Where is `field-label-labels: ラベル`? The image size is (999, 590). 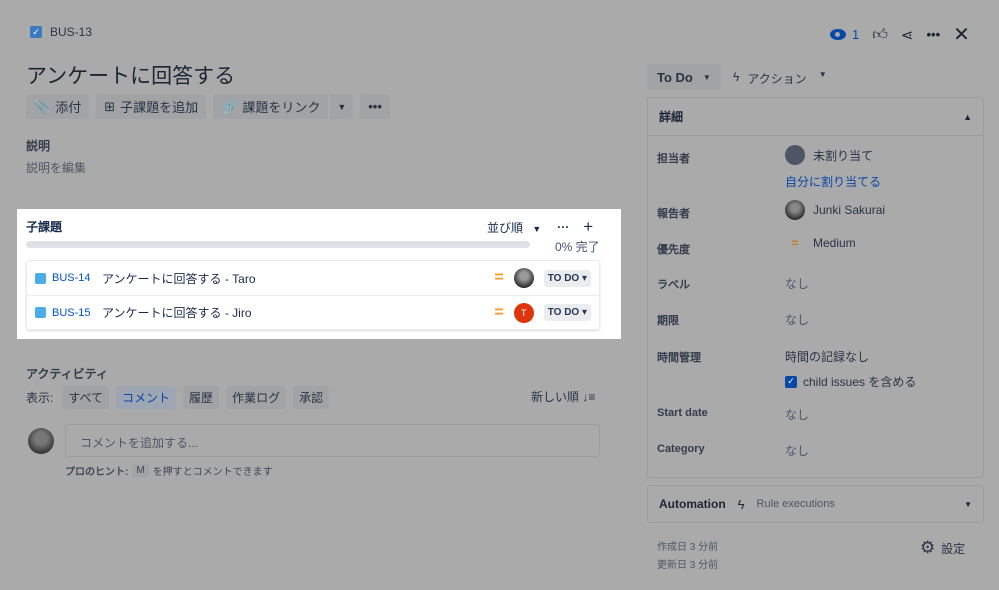
field-label-labels: ラベル is located at coordinates (673, 285).